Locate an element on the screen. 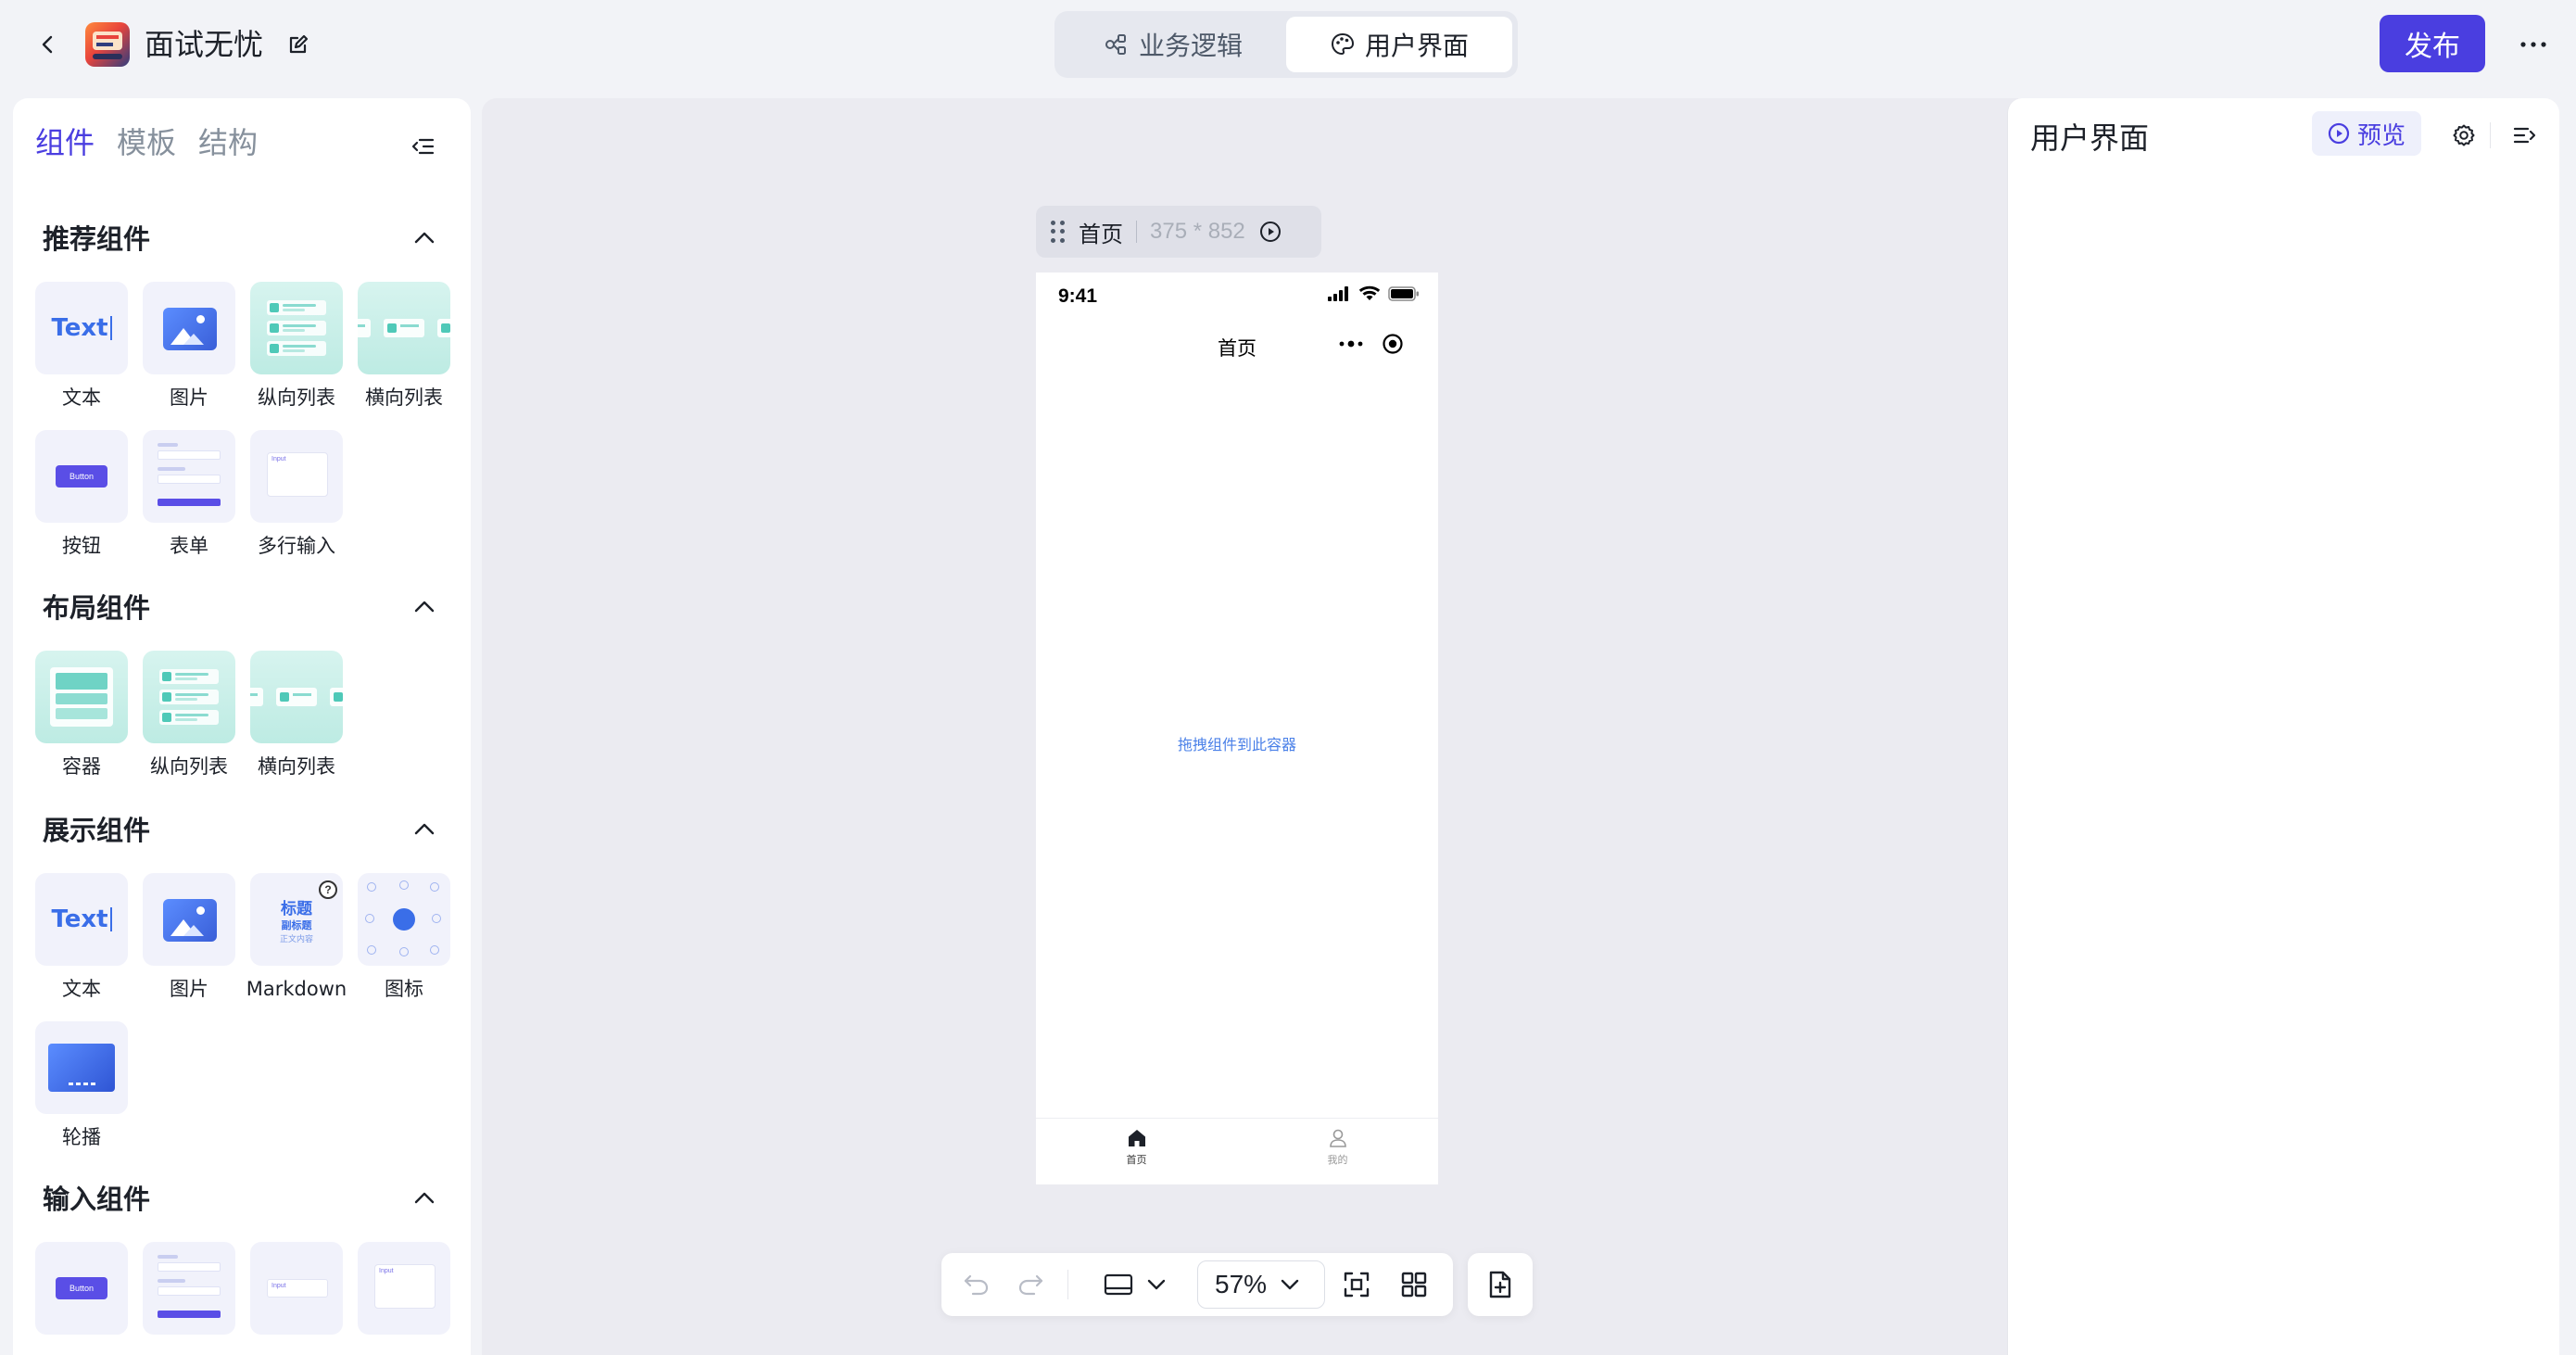  status-icons is located at coordinates (1373, 293).